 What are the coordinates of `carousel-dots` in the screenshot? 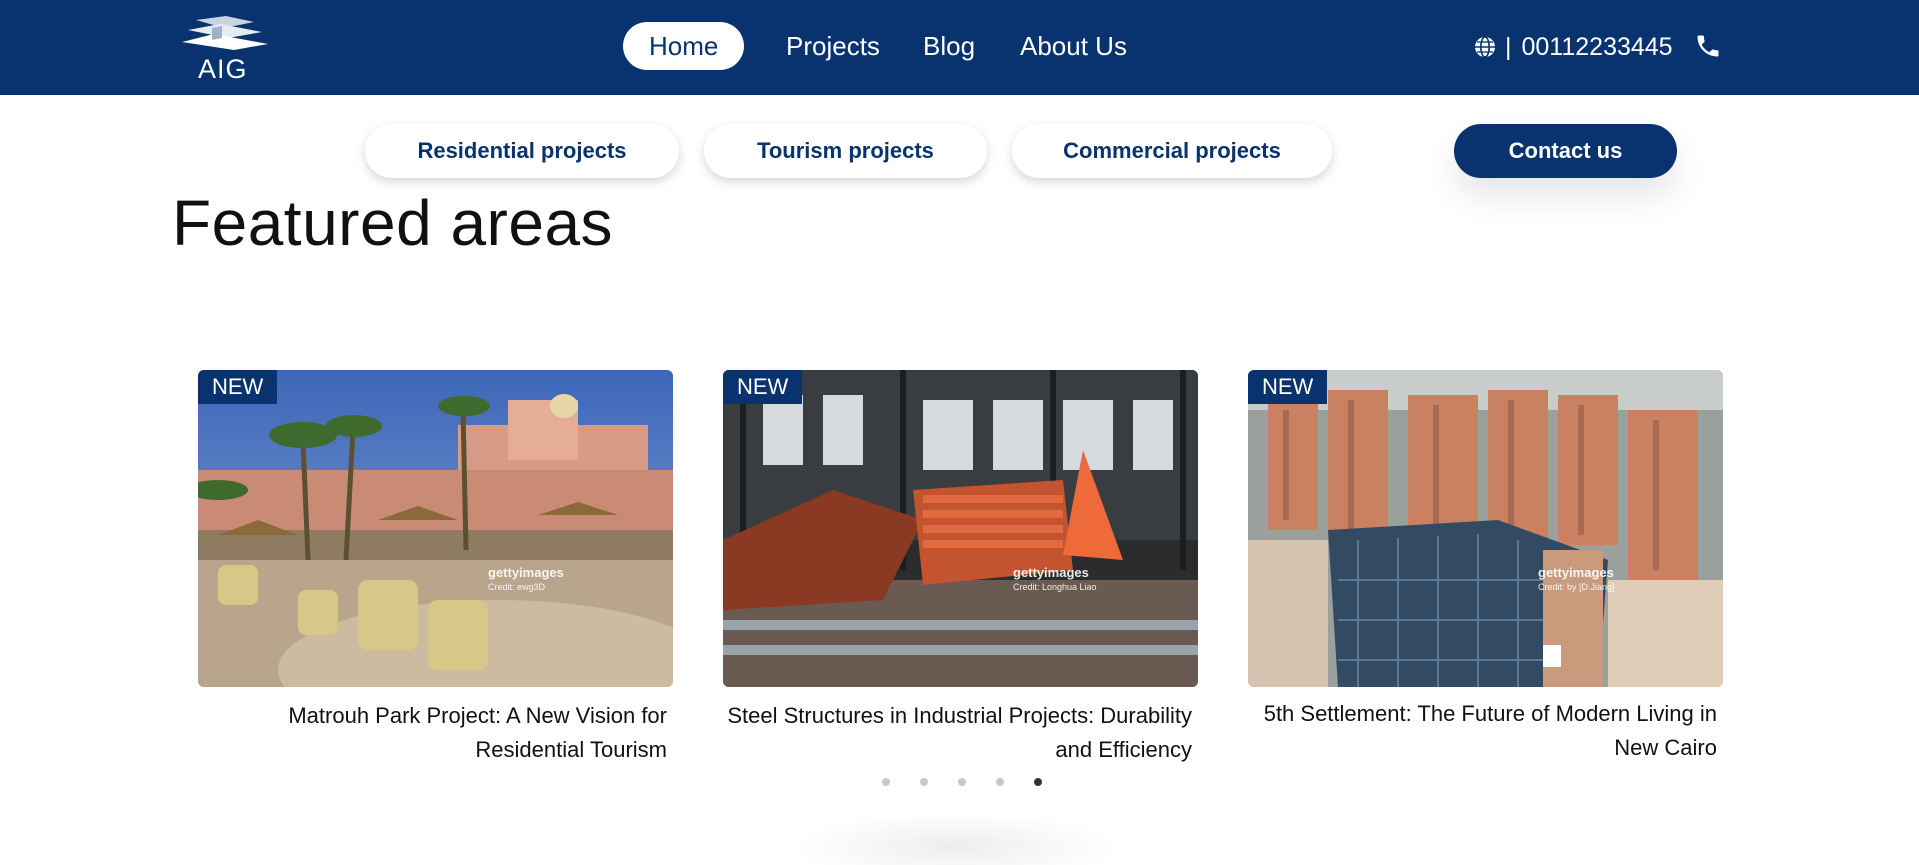 It's located at (962, 782).